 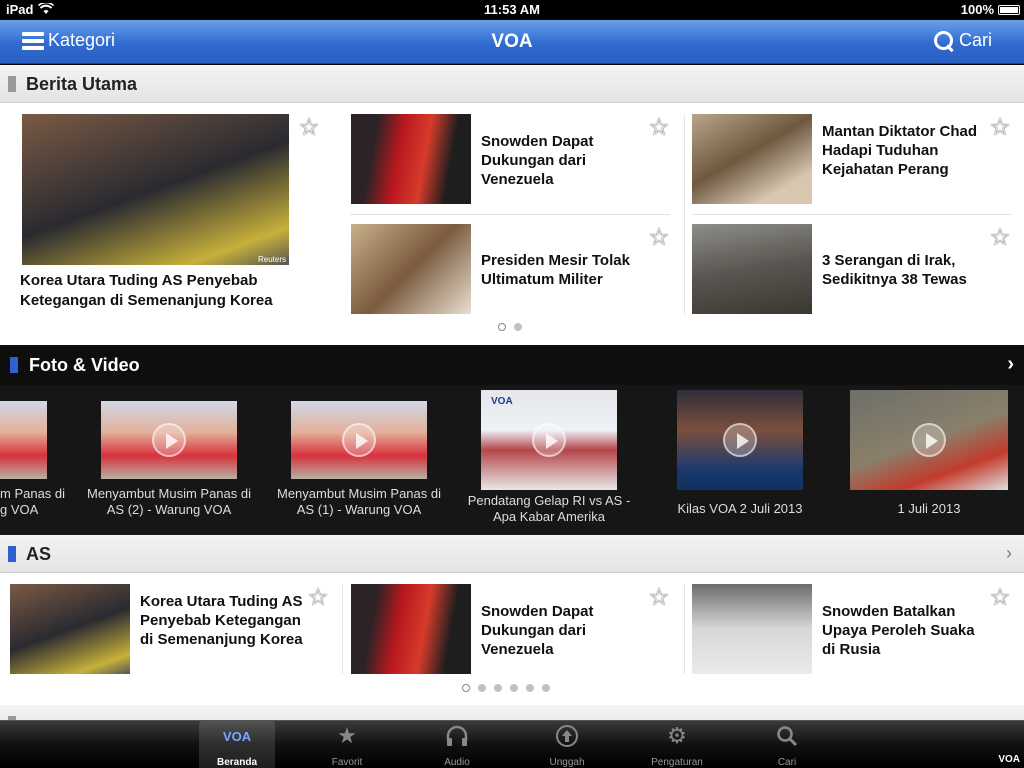 I want to click on tab-unggah: Unggah, so click(x=567, y=744).